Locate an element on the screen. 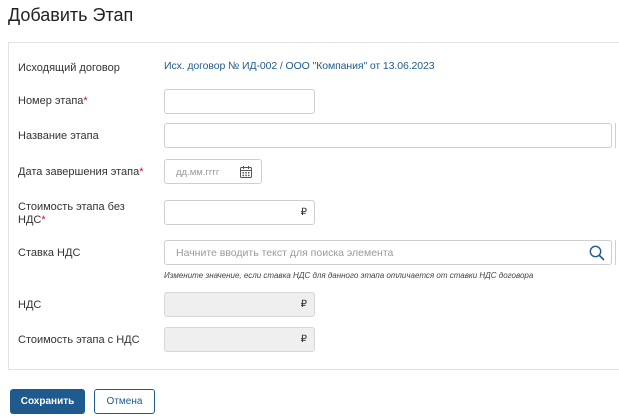  save-button: Сохранить is located at coordinates (47, 401).